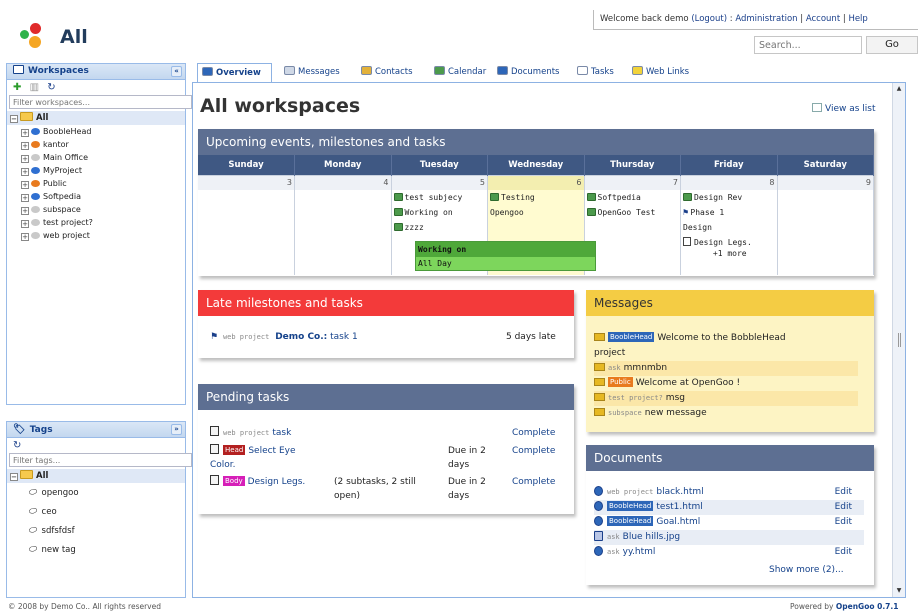  What do you see at coordinates (281, 433) in the screenshot?
I see `task-name-link: task` at bounding box center [281, 433].